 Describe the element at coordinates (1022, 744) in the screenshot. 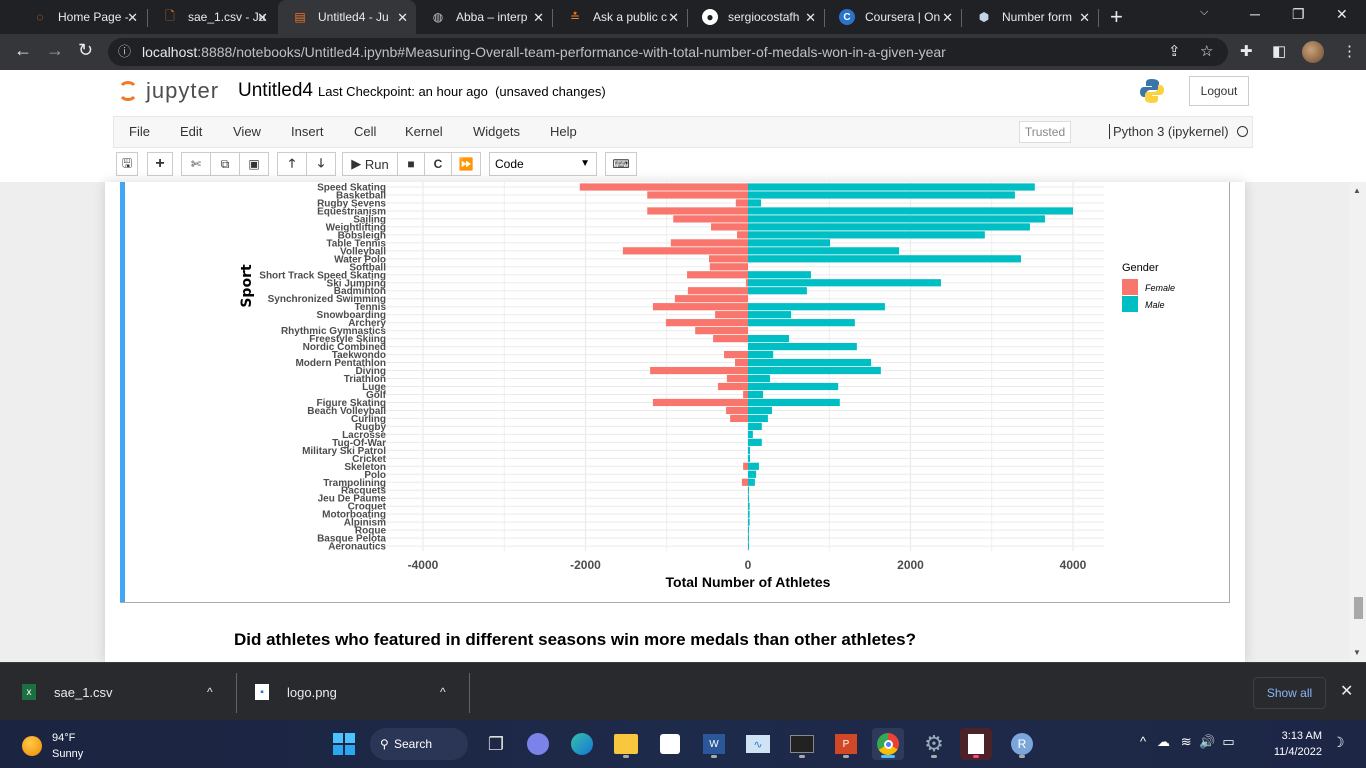

I see `r-console-button: R` at that location.